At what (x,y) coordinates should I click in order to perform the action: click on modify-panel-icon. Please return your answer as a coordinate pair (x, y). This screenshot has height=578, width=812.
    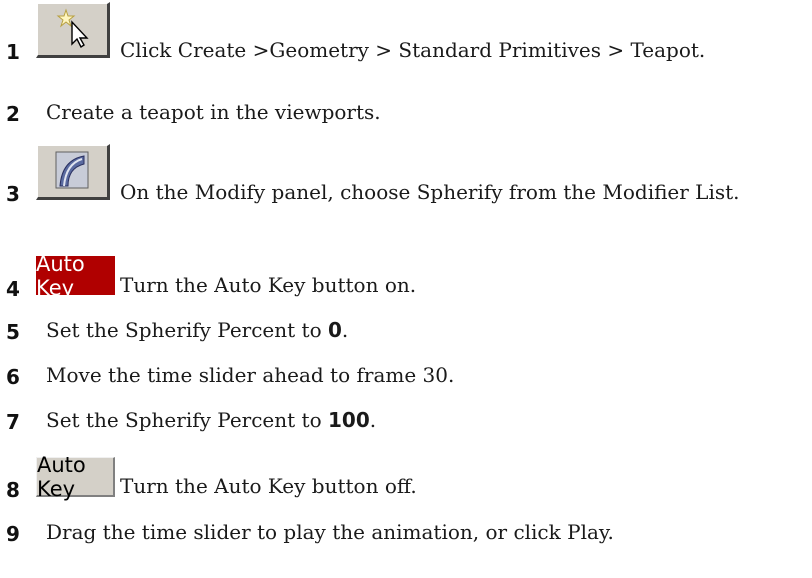
    Looking at the image, I should click on (73, 172).